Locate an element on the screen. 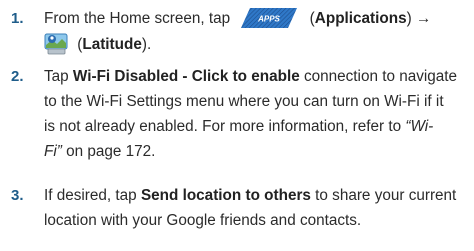 The width and height of the screenshot is (474, 251). step-1-line-2: (Latitude). is located at coordinates (256, 44).